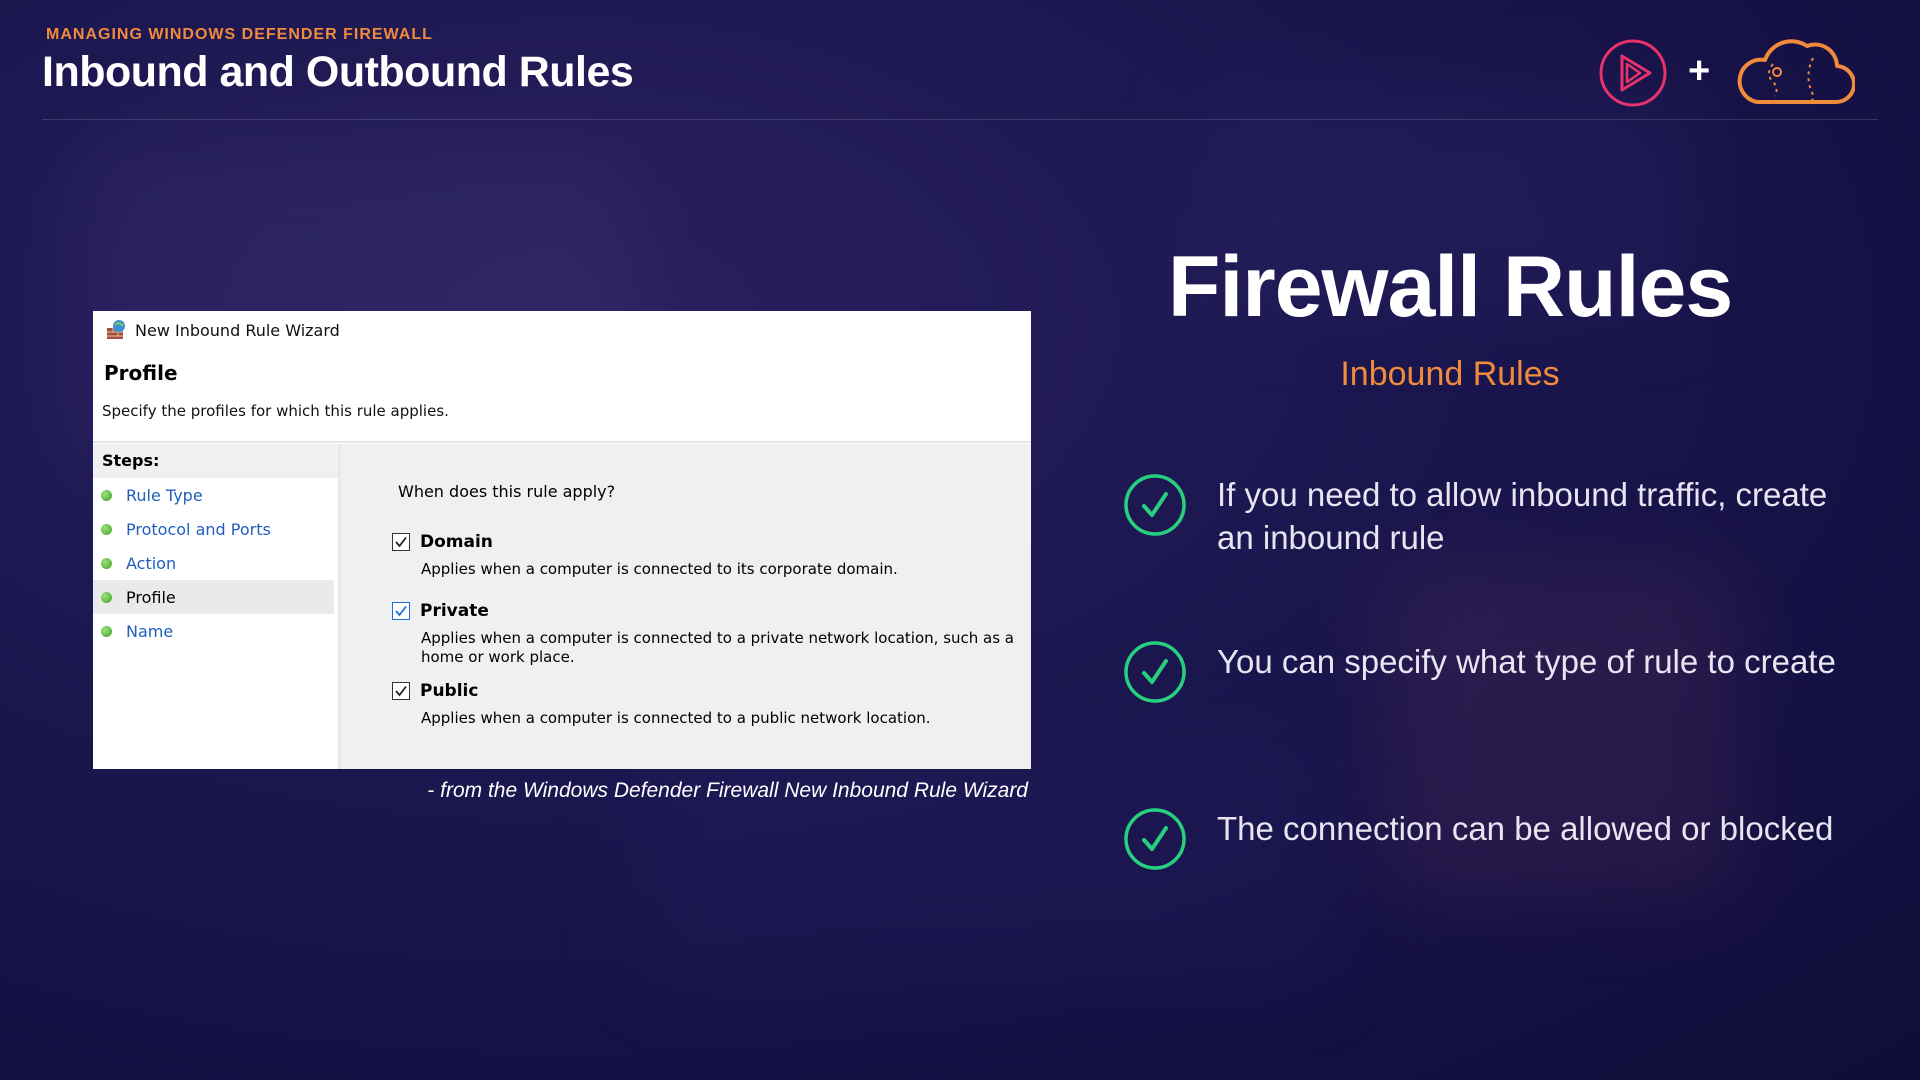  What do you see at coordinates (198, 529) in the screenshot?
I see `step-label: Protocol and Ports` at bounding box center [198, 529].